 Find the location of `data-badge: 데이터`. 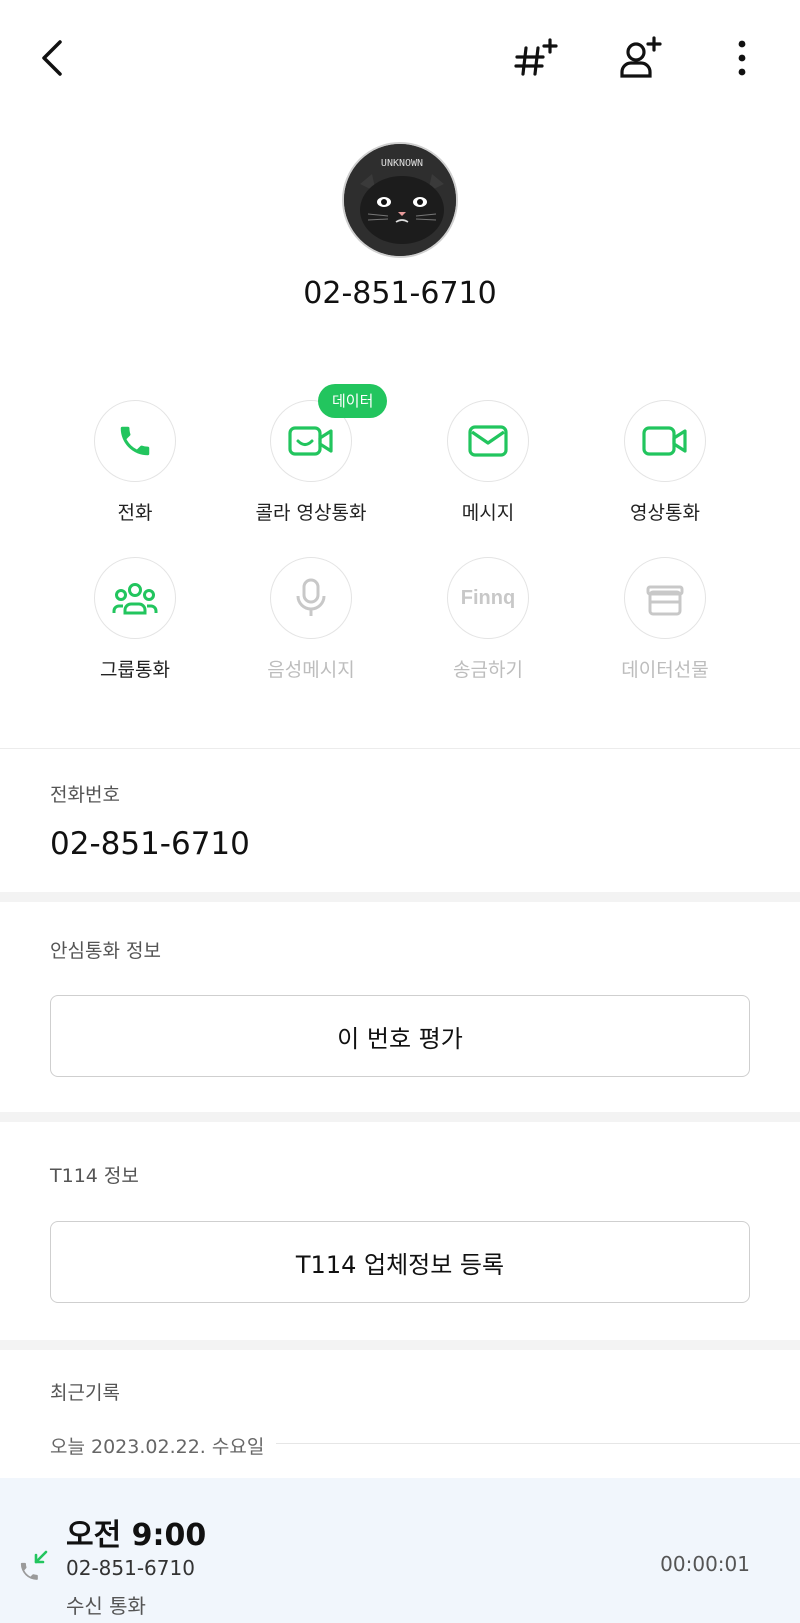

data-badge: 데이터 is located at coordinates (353, 401).